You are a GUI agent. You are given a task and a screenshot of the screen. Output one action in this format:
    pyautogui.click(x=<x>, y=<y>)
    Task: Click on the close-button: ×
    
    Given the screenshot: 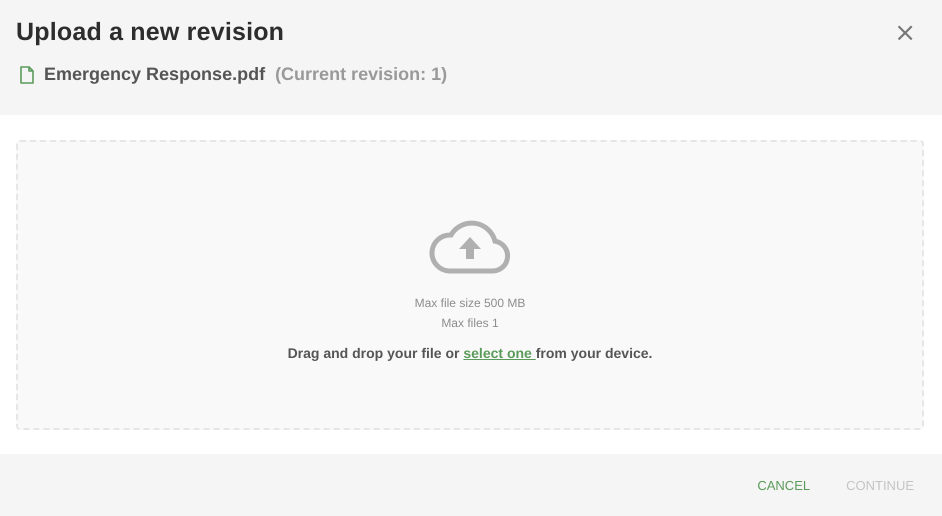 What is the action you would take?
    pyautogui.click(x=905, y=33)
    